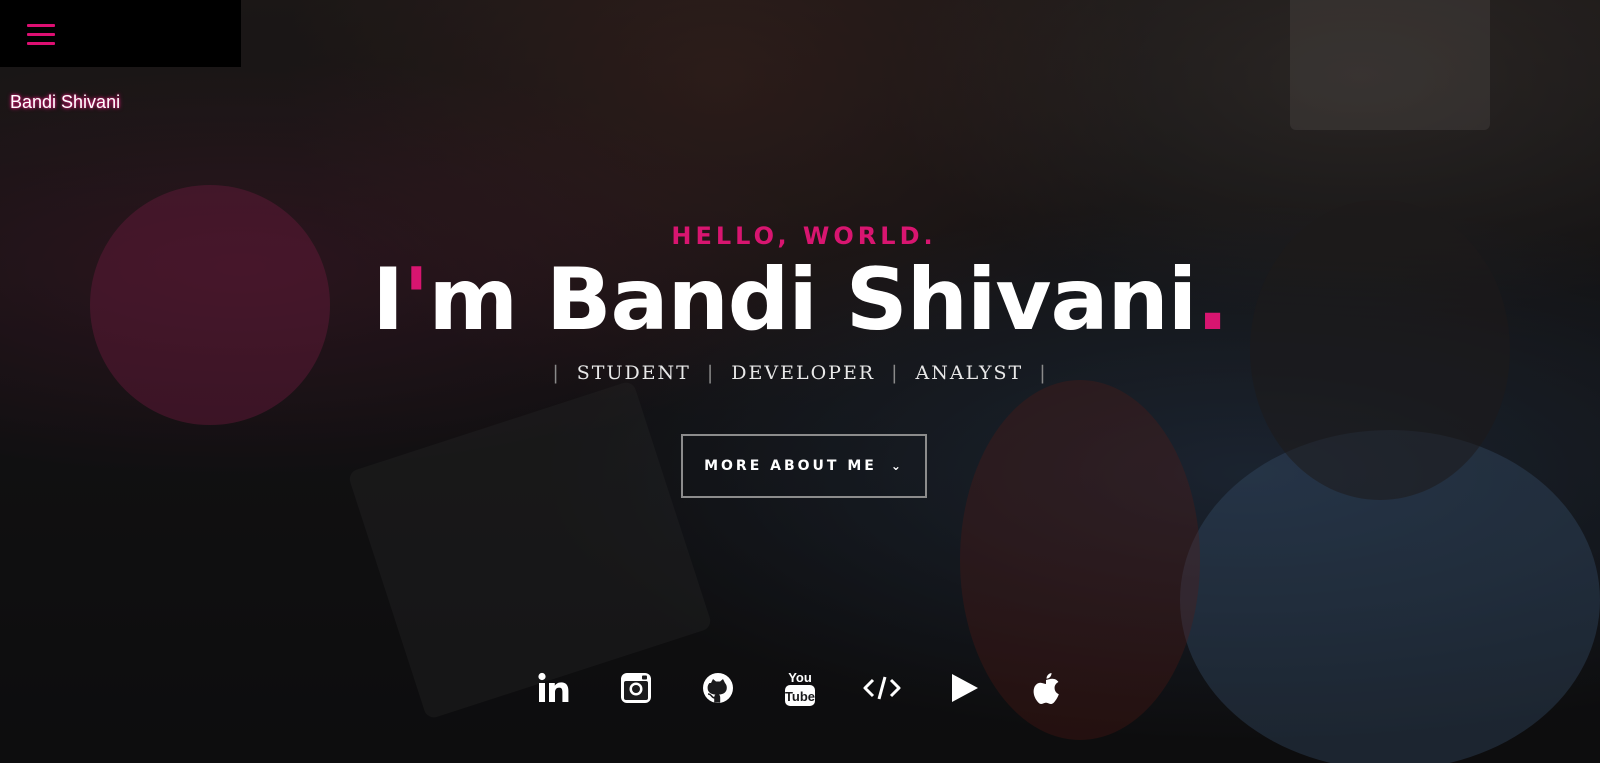  Describe the element at coordinates (803, 373) in the screenshot. I see `role-developer: DEVELOPER` at that location.